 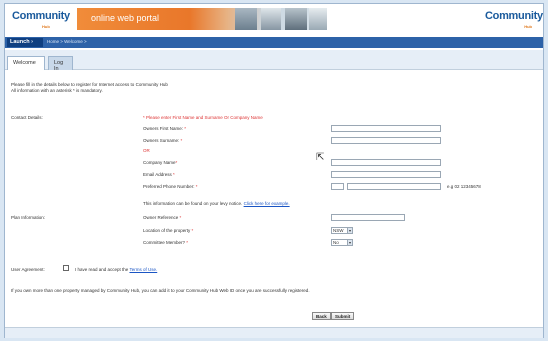 I want to click on location-select-value: NSW, so click(x=338, y=230).